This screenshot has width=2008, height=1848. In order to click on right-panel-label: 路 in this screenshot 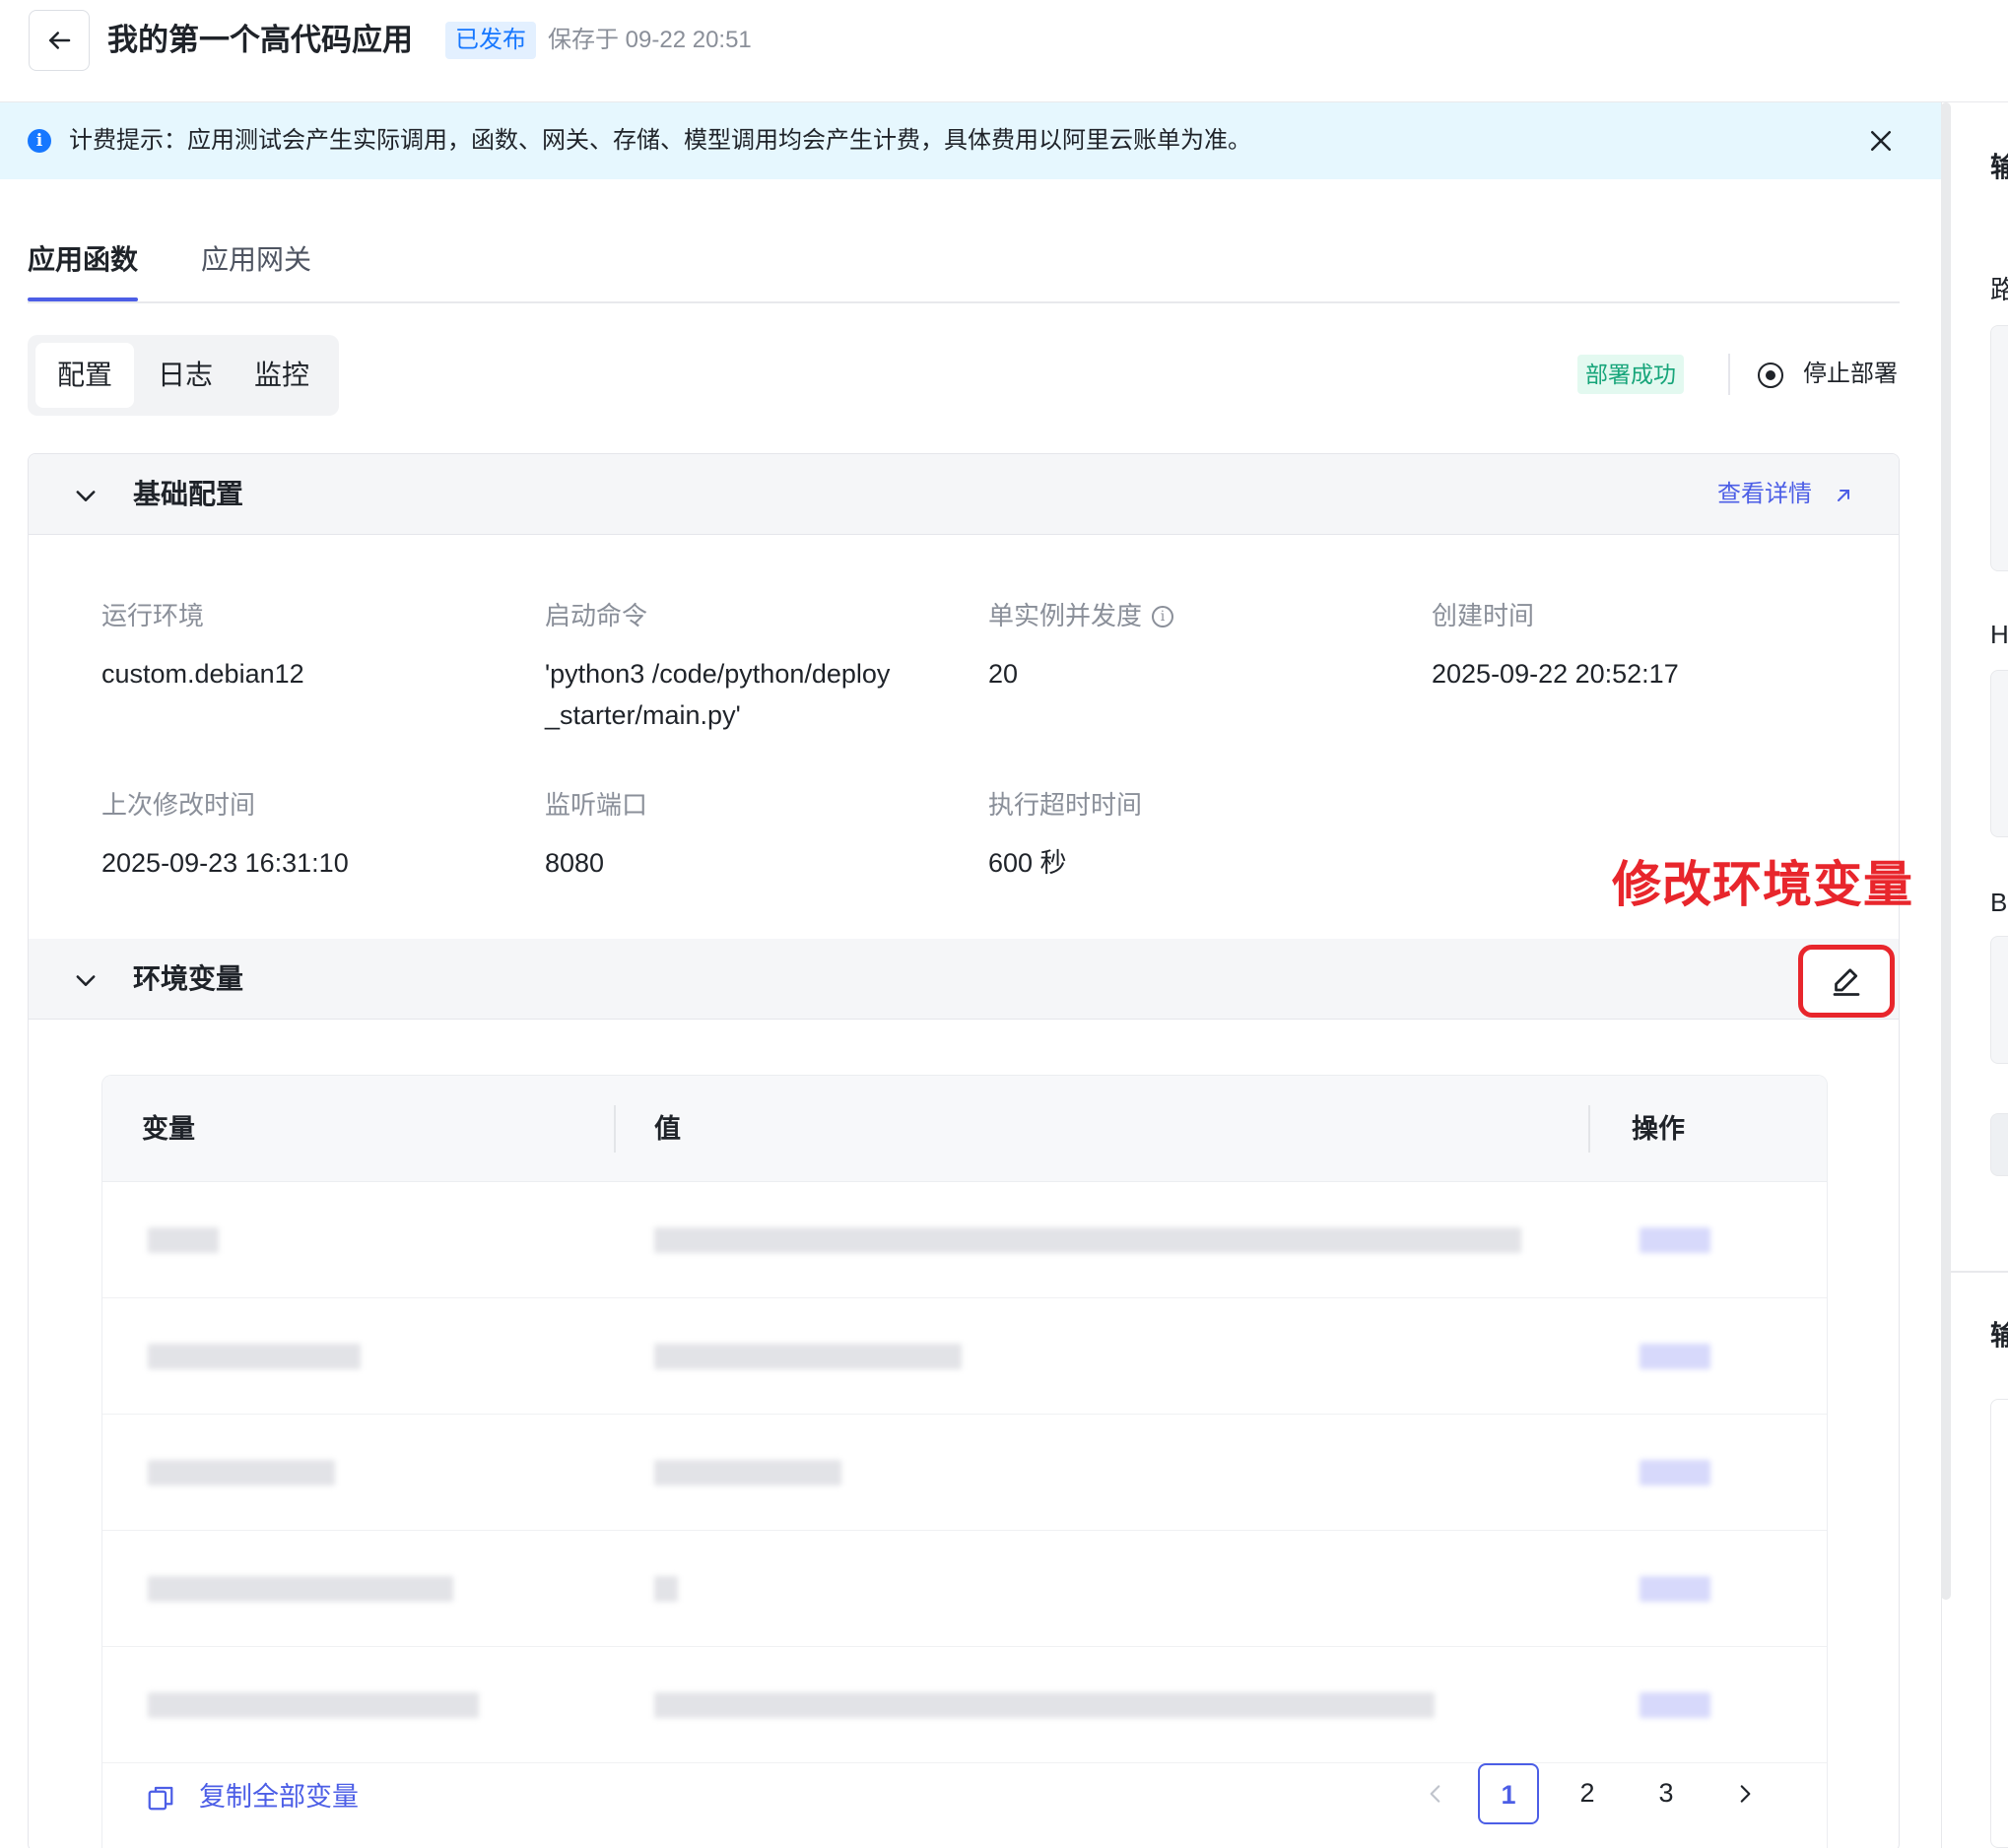, I will do `click(1999, 289)`.